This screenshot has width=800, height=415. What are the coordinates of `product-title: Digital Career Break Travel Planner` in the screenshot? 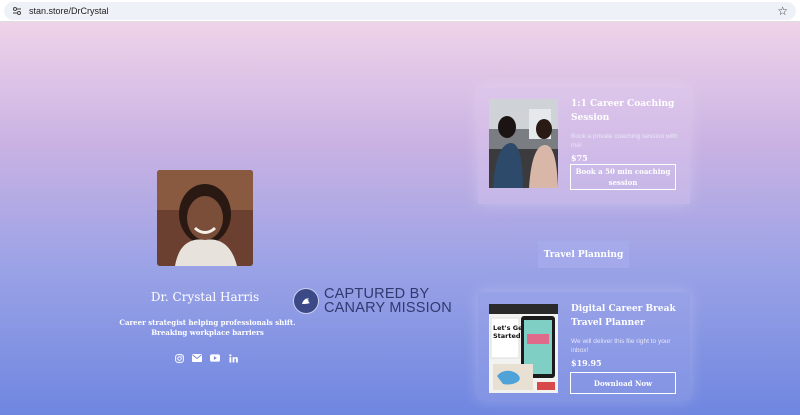 It's located at (627, 316).